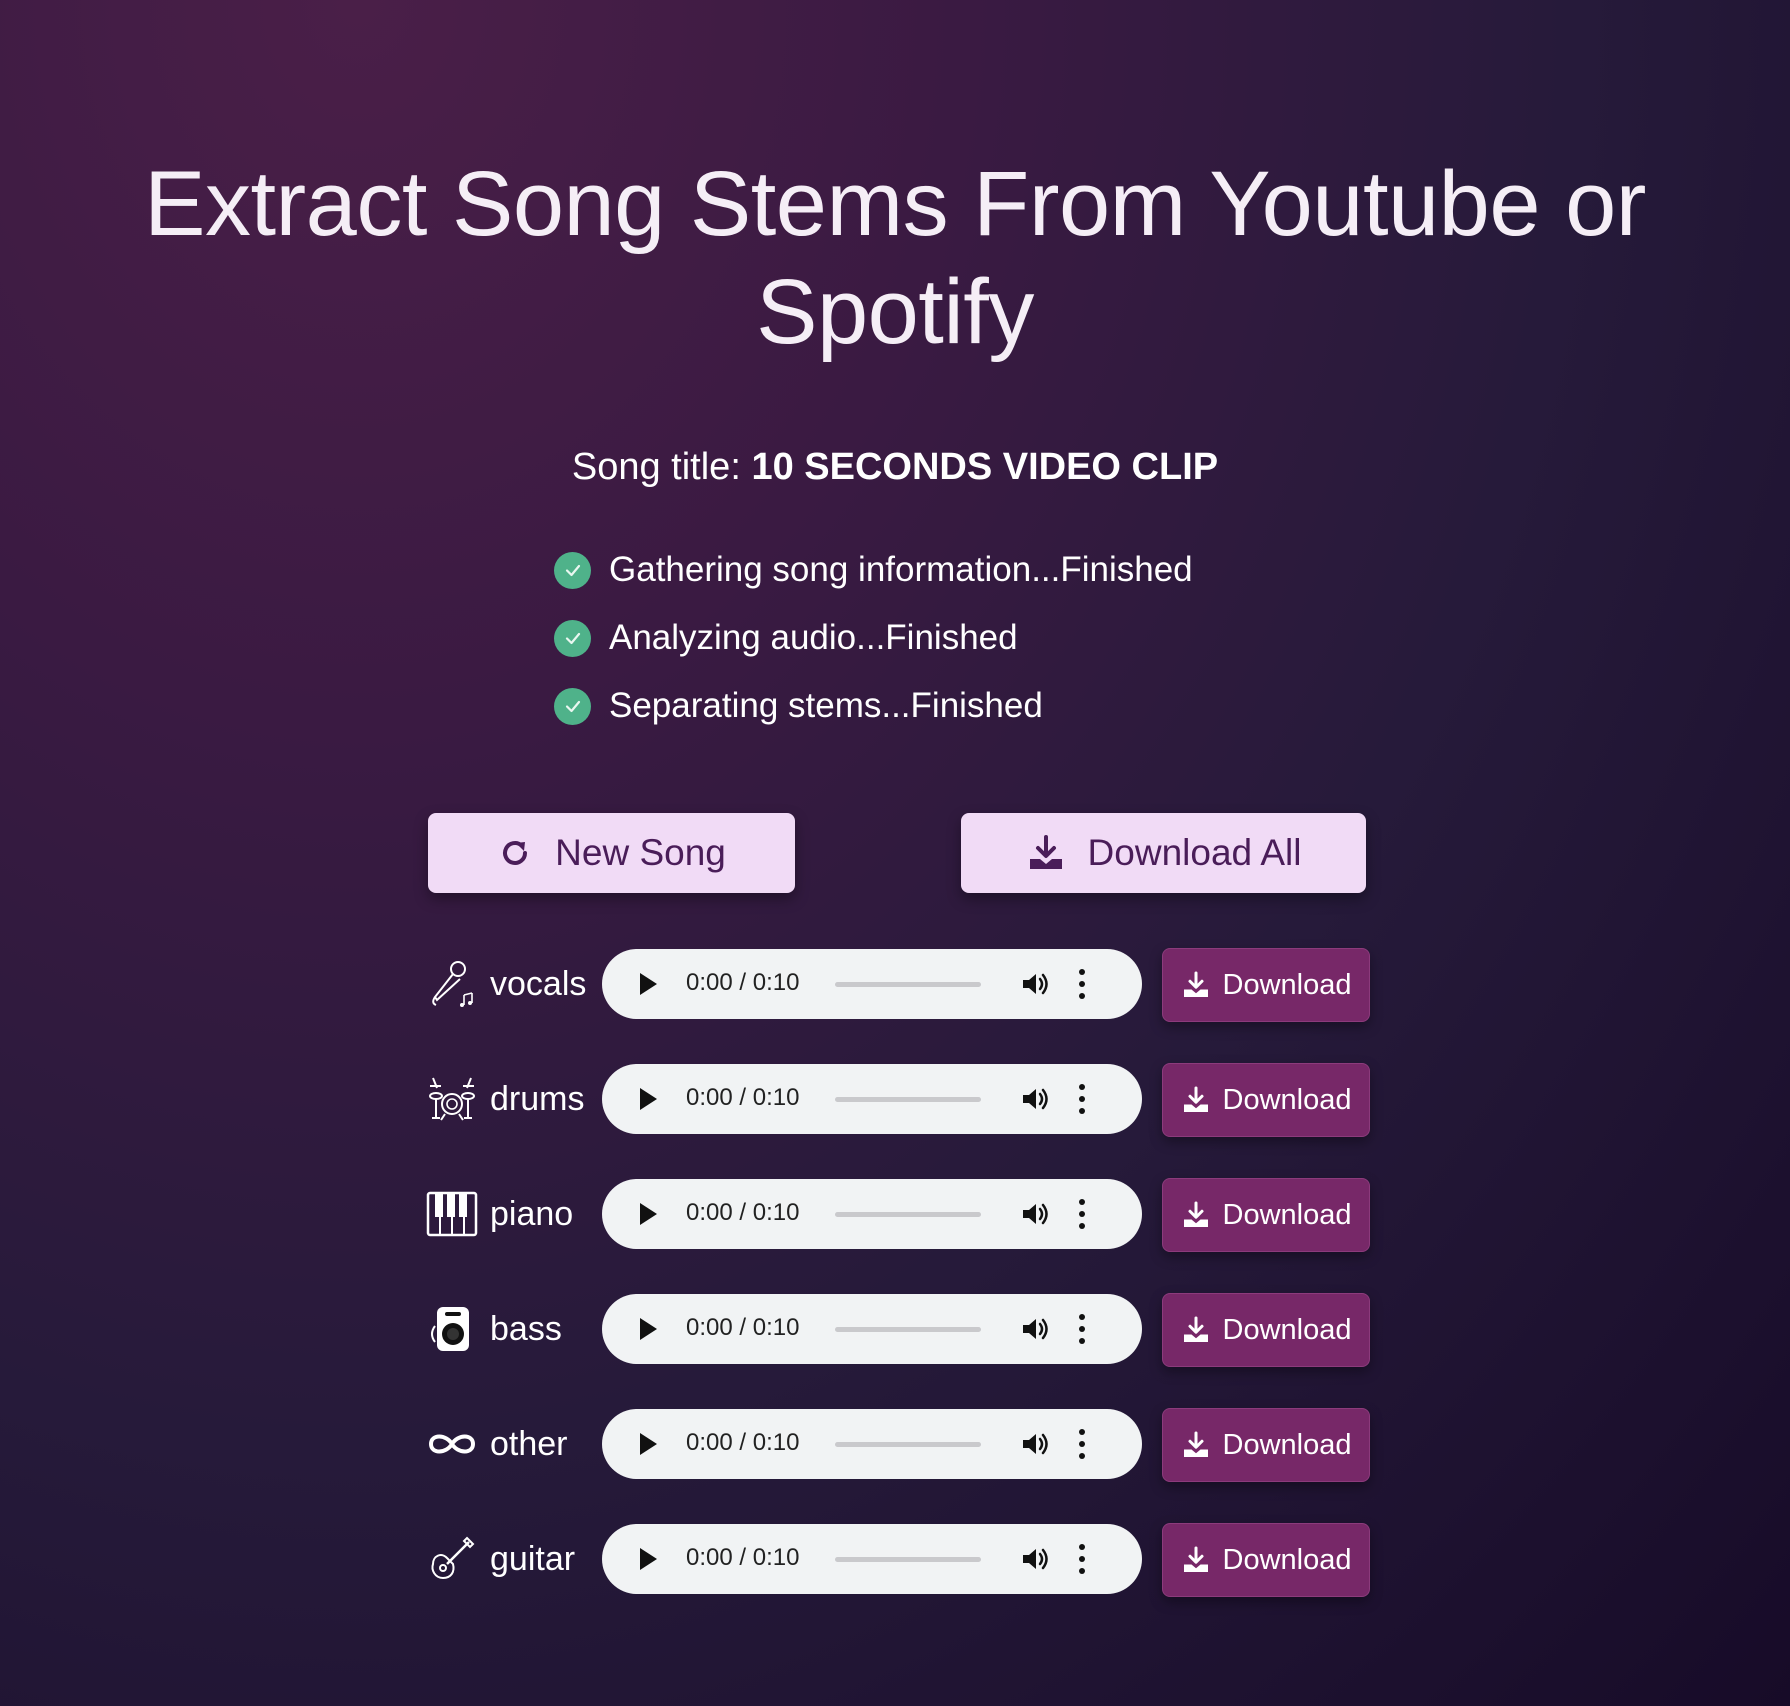  I want to click on stem-row-piano: piano 0:00 / 0:10 Download, so click(898, 1215).